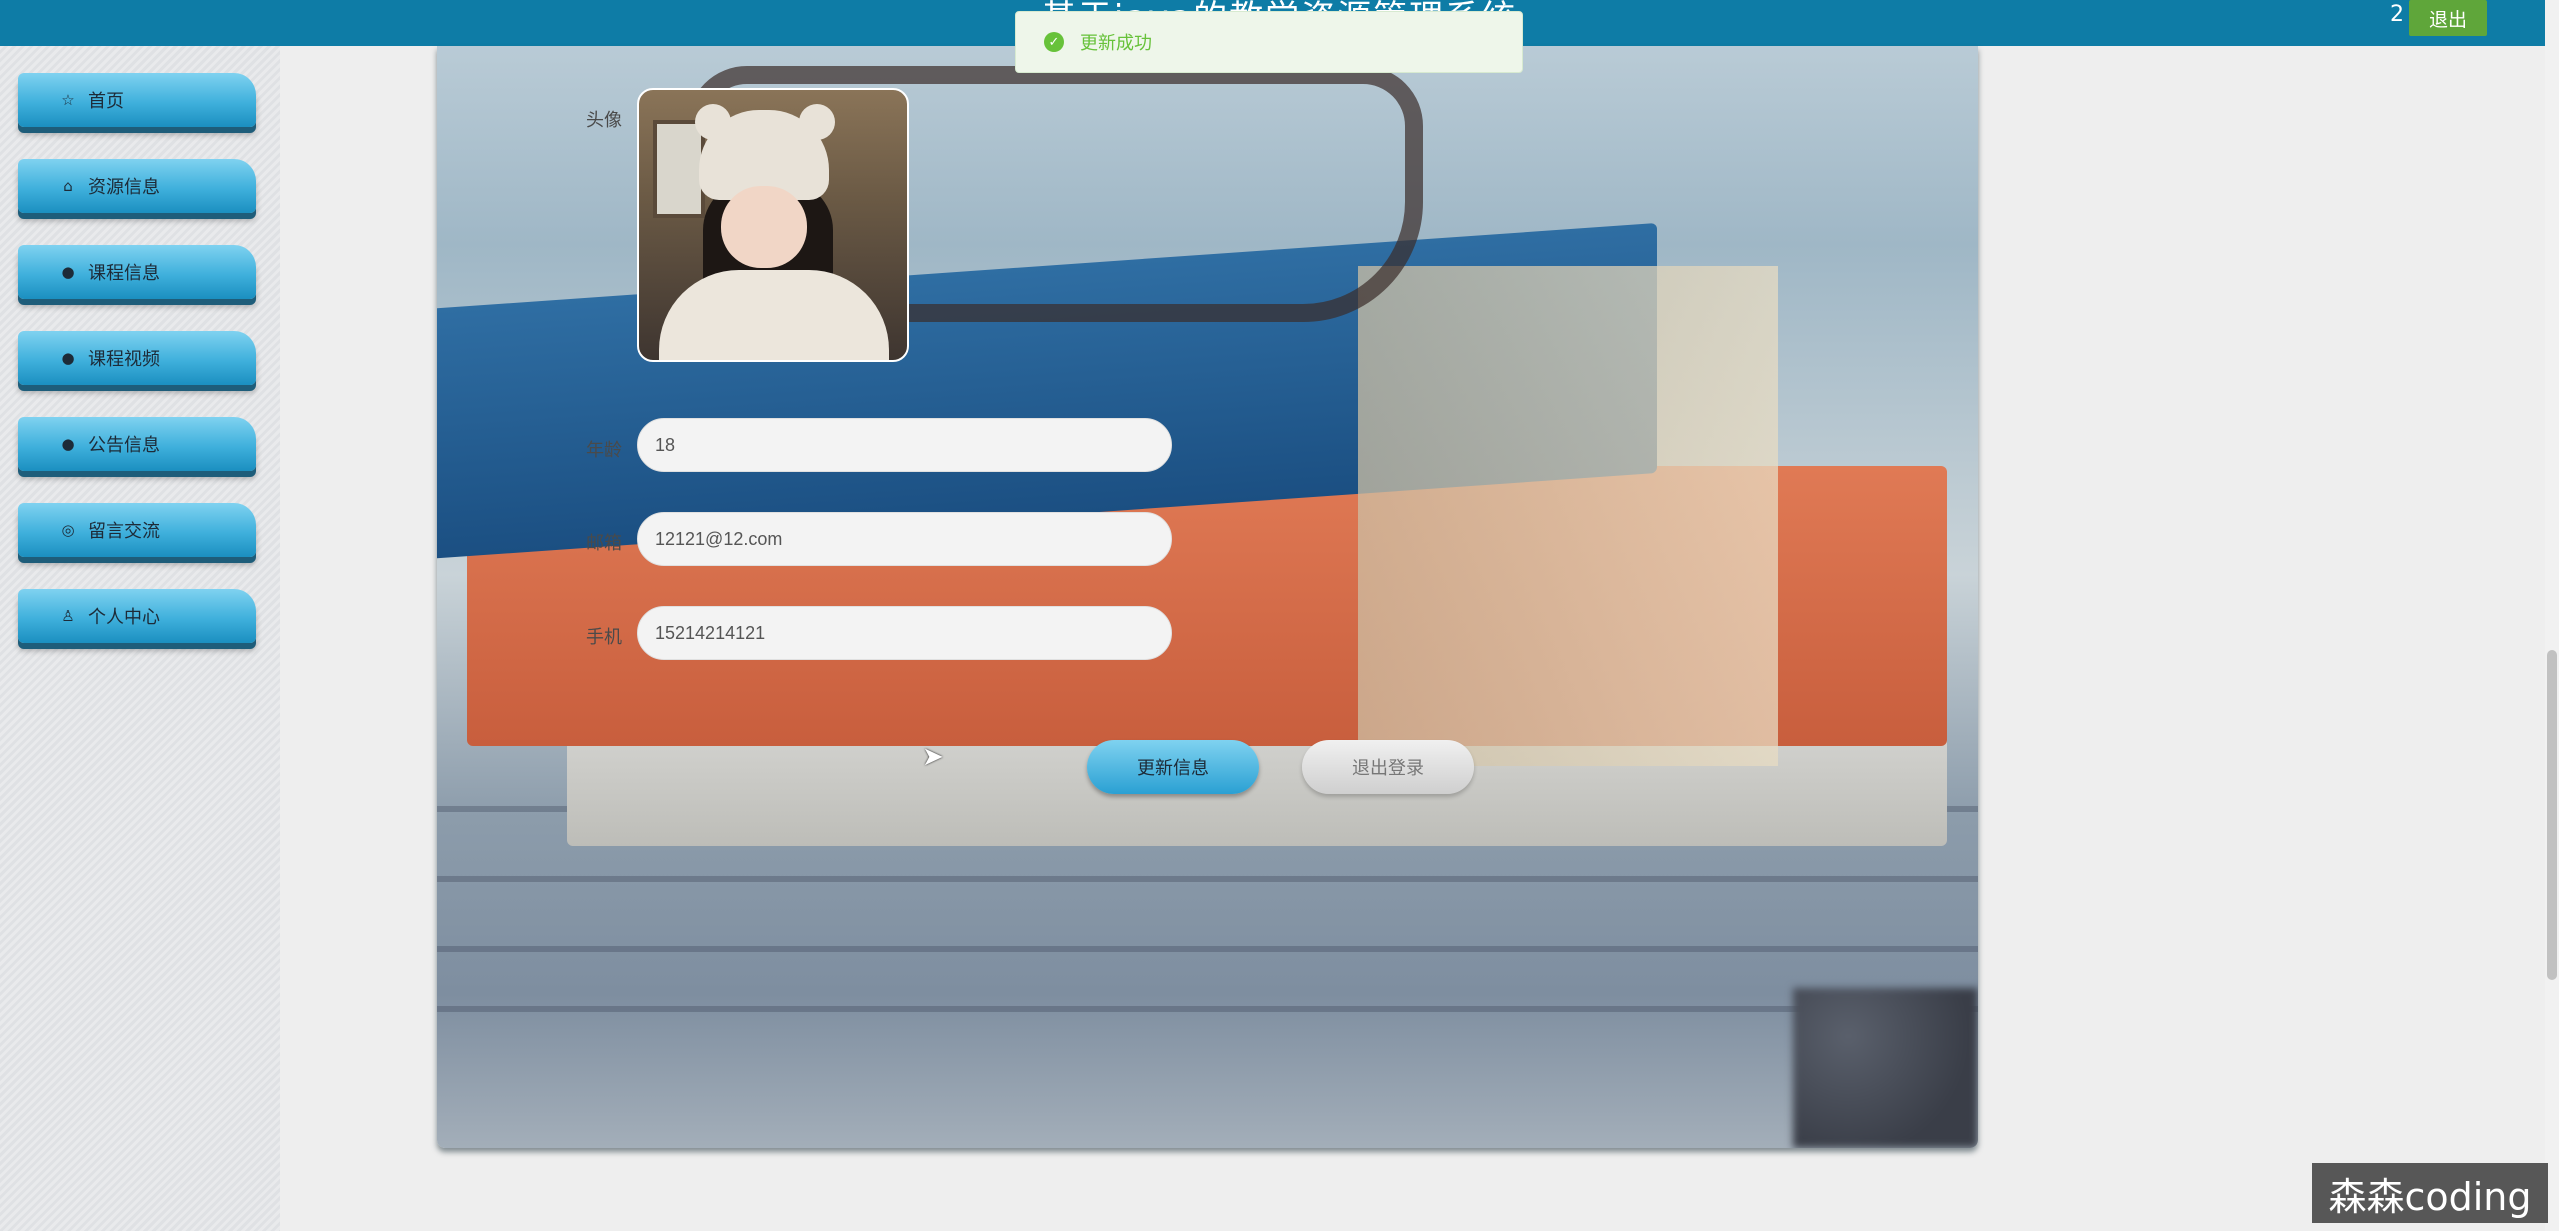 The width and height of the screenshot is (2559, 1231). Describe the element at coordinates (604, 120) in the screenshot. I see `avatar-label: 头像` at that location.